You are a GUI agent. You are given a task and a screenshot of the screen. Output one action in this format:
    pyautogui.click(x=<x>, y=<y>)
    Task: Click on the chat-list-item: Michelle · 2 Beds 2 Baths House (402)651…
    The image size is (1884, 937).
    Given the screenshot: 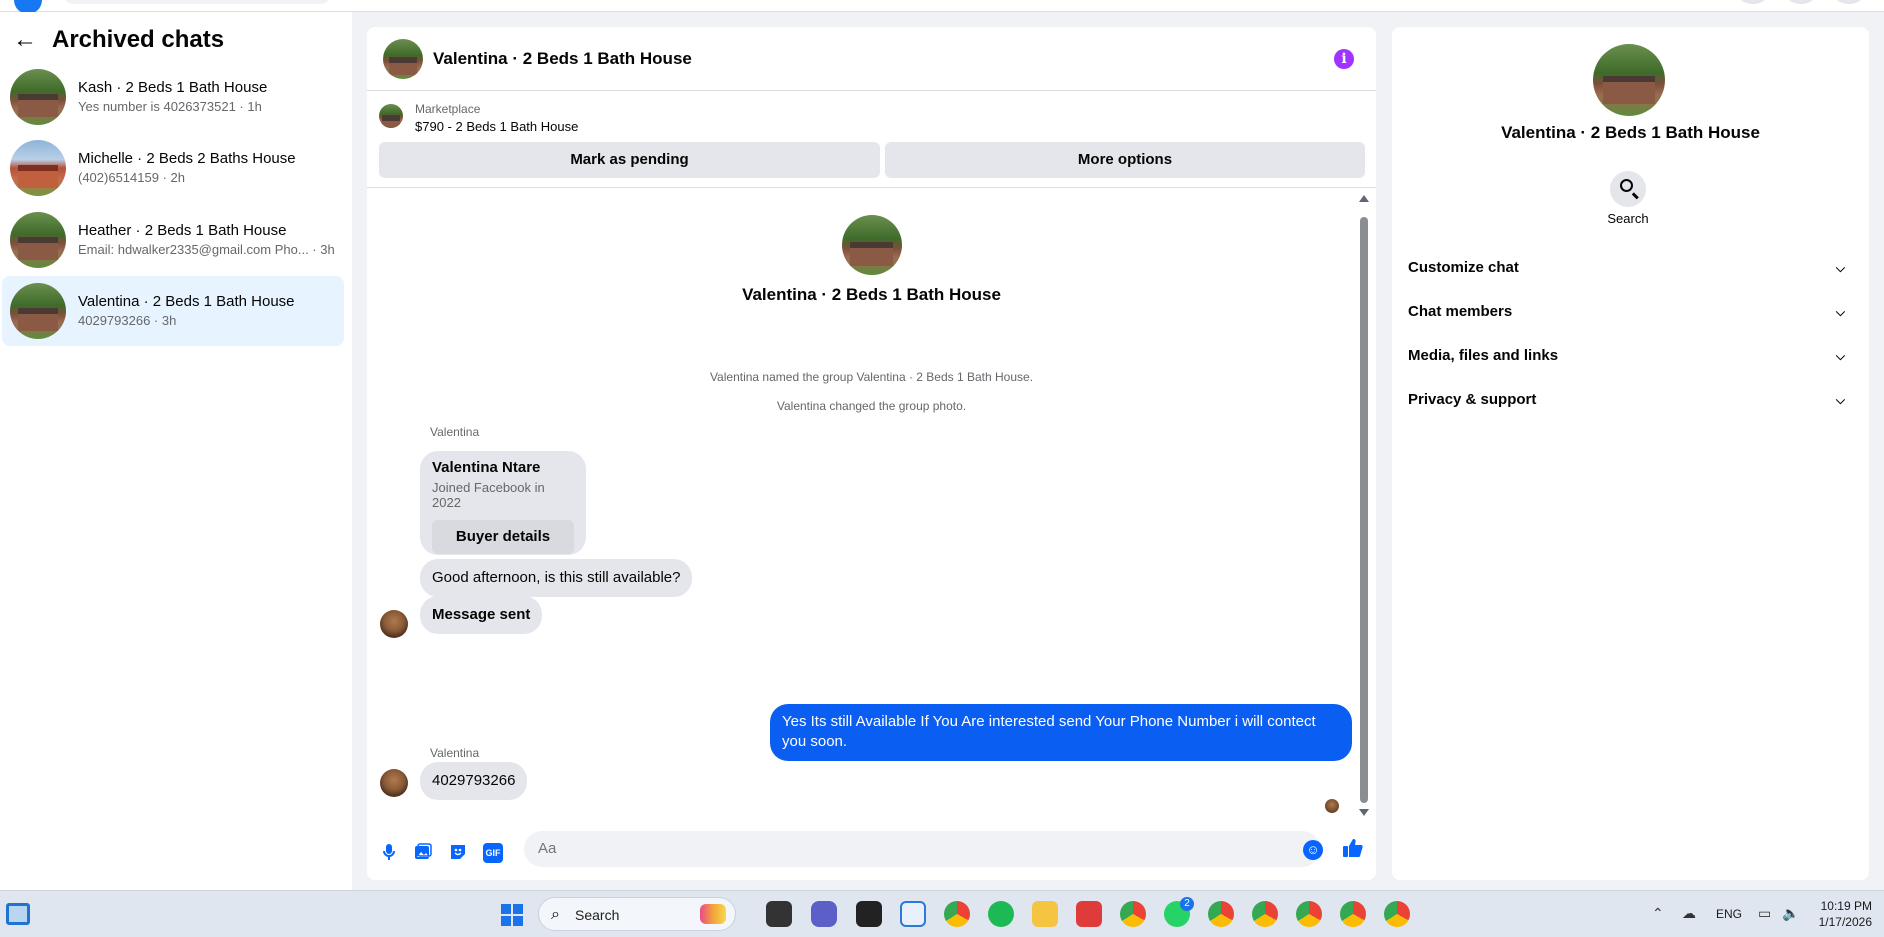 What is the action you would take?
    pyautogui.click(x=173, y=168)
    